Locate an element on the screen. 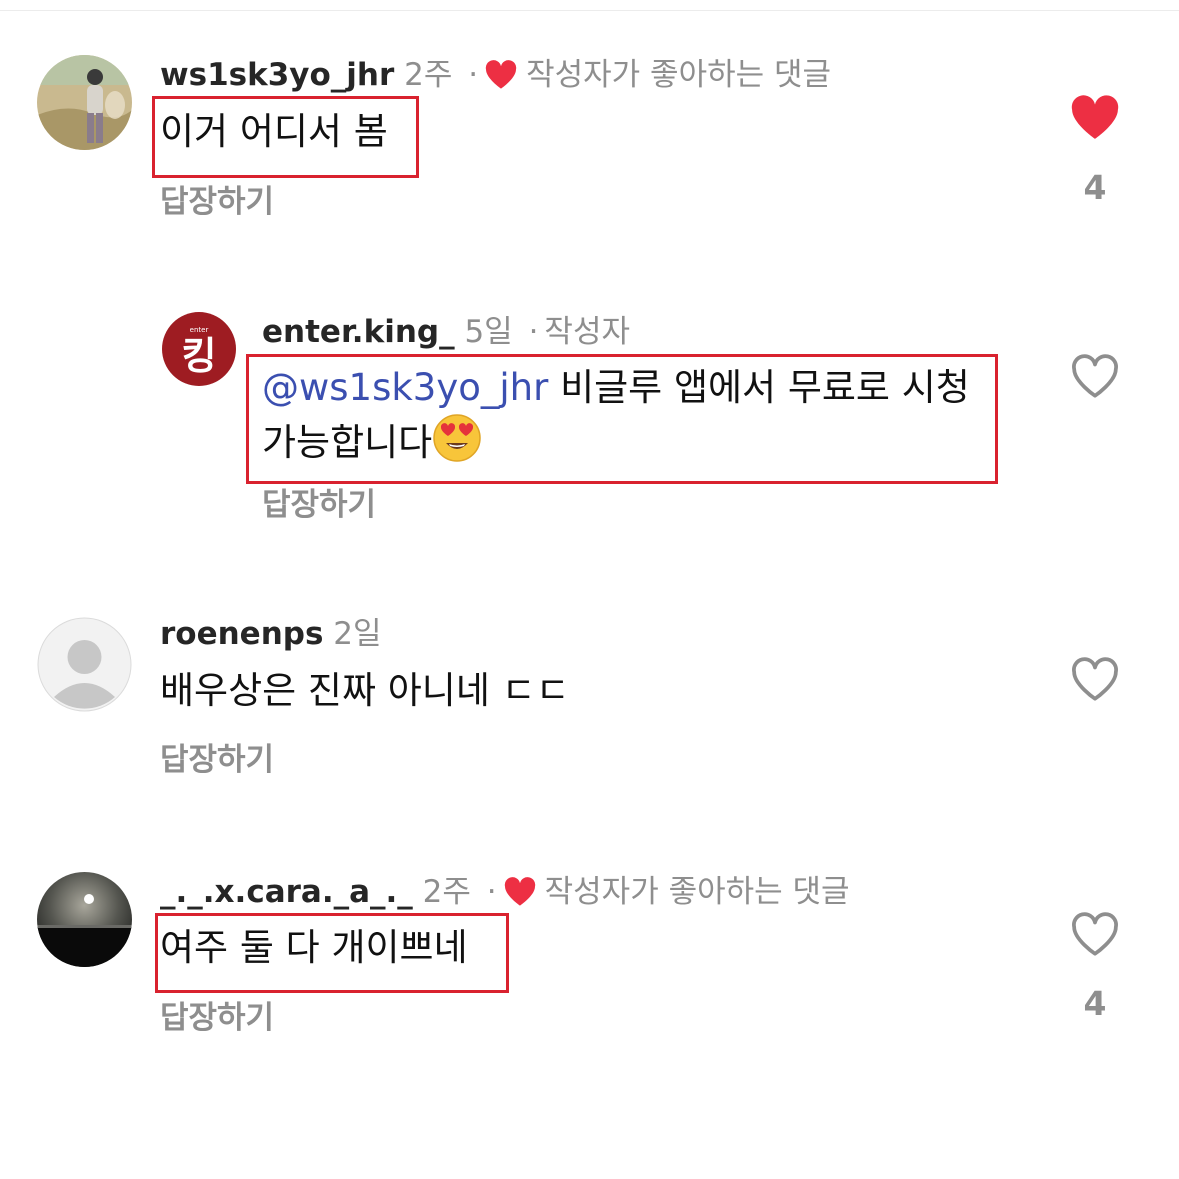 This screenshot has width=1179, height=1179. heart-filled-icon is located at coordinates (1095, 117).